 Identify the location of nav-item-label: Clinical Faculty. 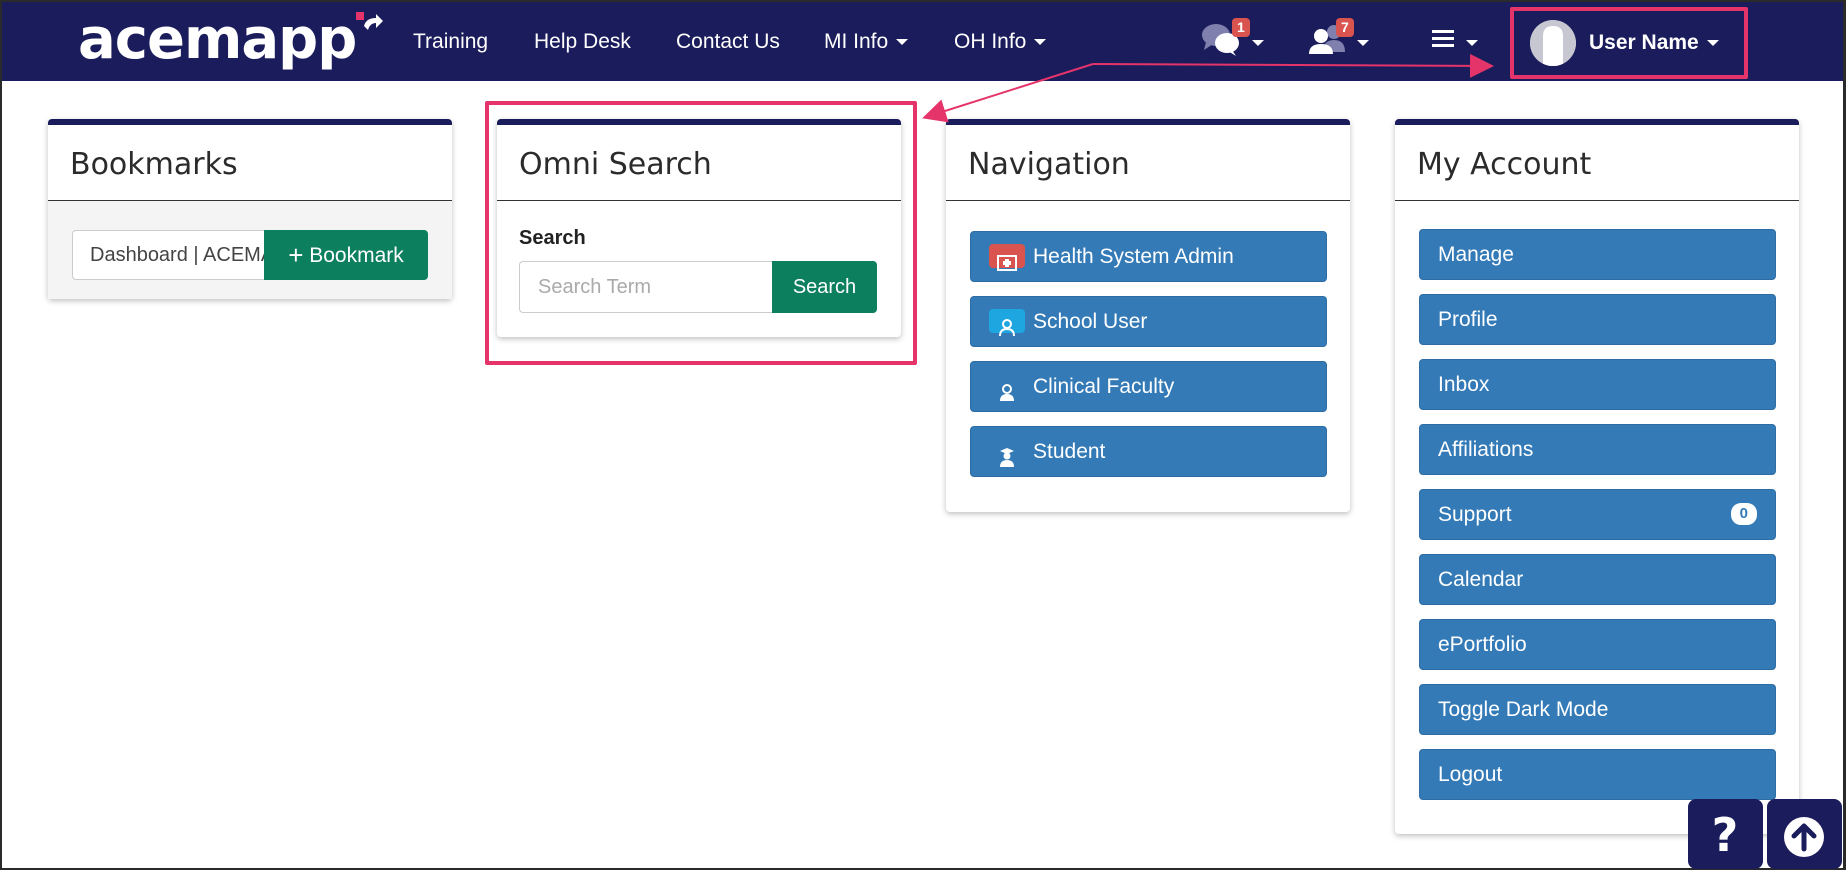
(1104, 386).